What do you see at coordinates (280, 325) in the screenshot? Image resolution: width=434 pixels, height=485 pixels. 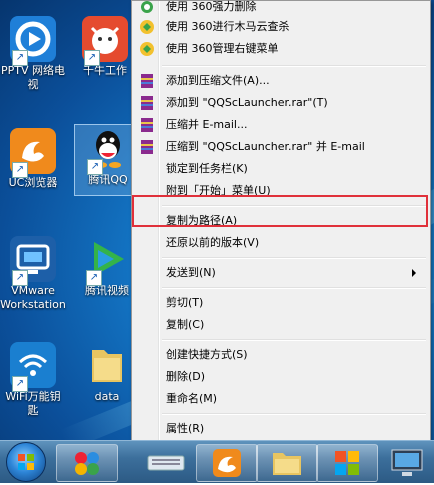 I see `menu-item-copy: 复制(C)` at bounding box center [280, 325].